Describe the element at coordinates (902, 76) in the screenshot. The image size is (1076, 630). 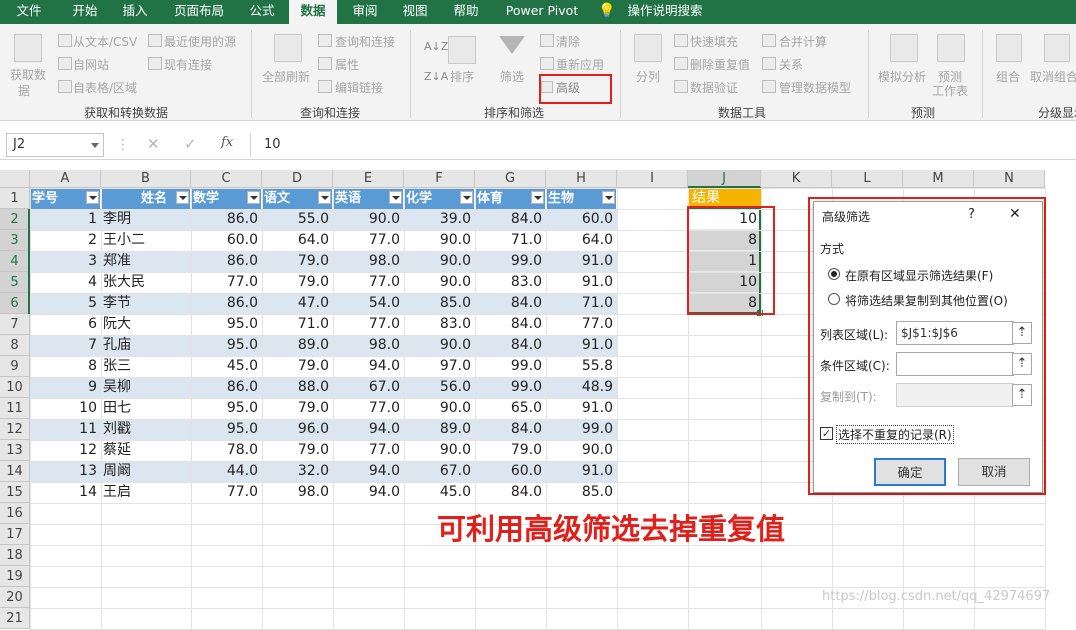
I see `what-if-analysis-button: 模拟分析` at that location.